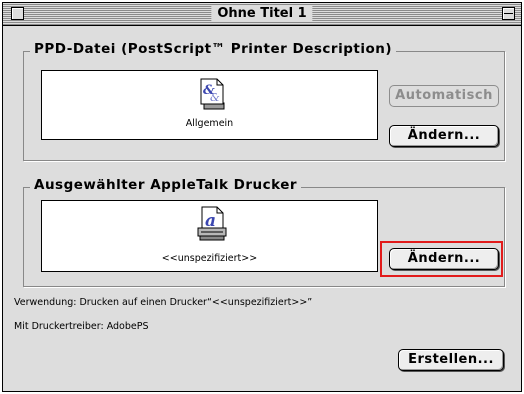  I want to click on close-box-icon, so click(17, 13).